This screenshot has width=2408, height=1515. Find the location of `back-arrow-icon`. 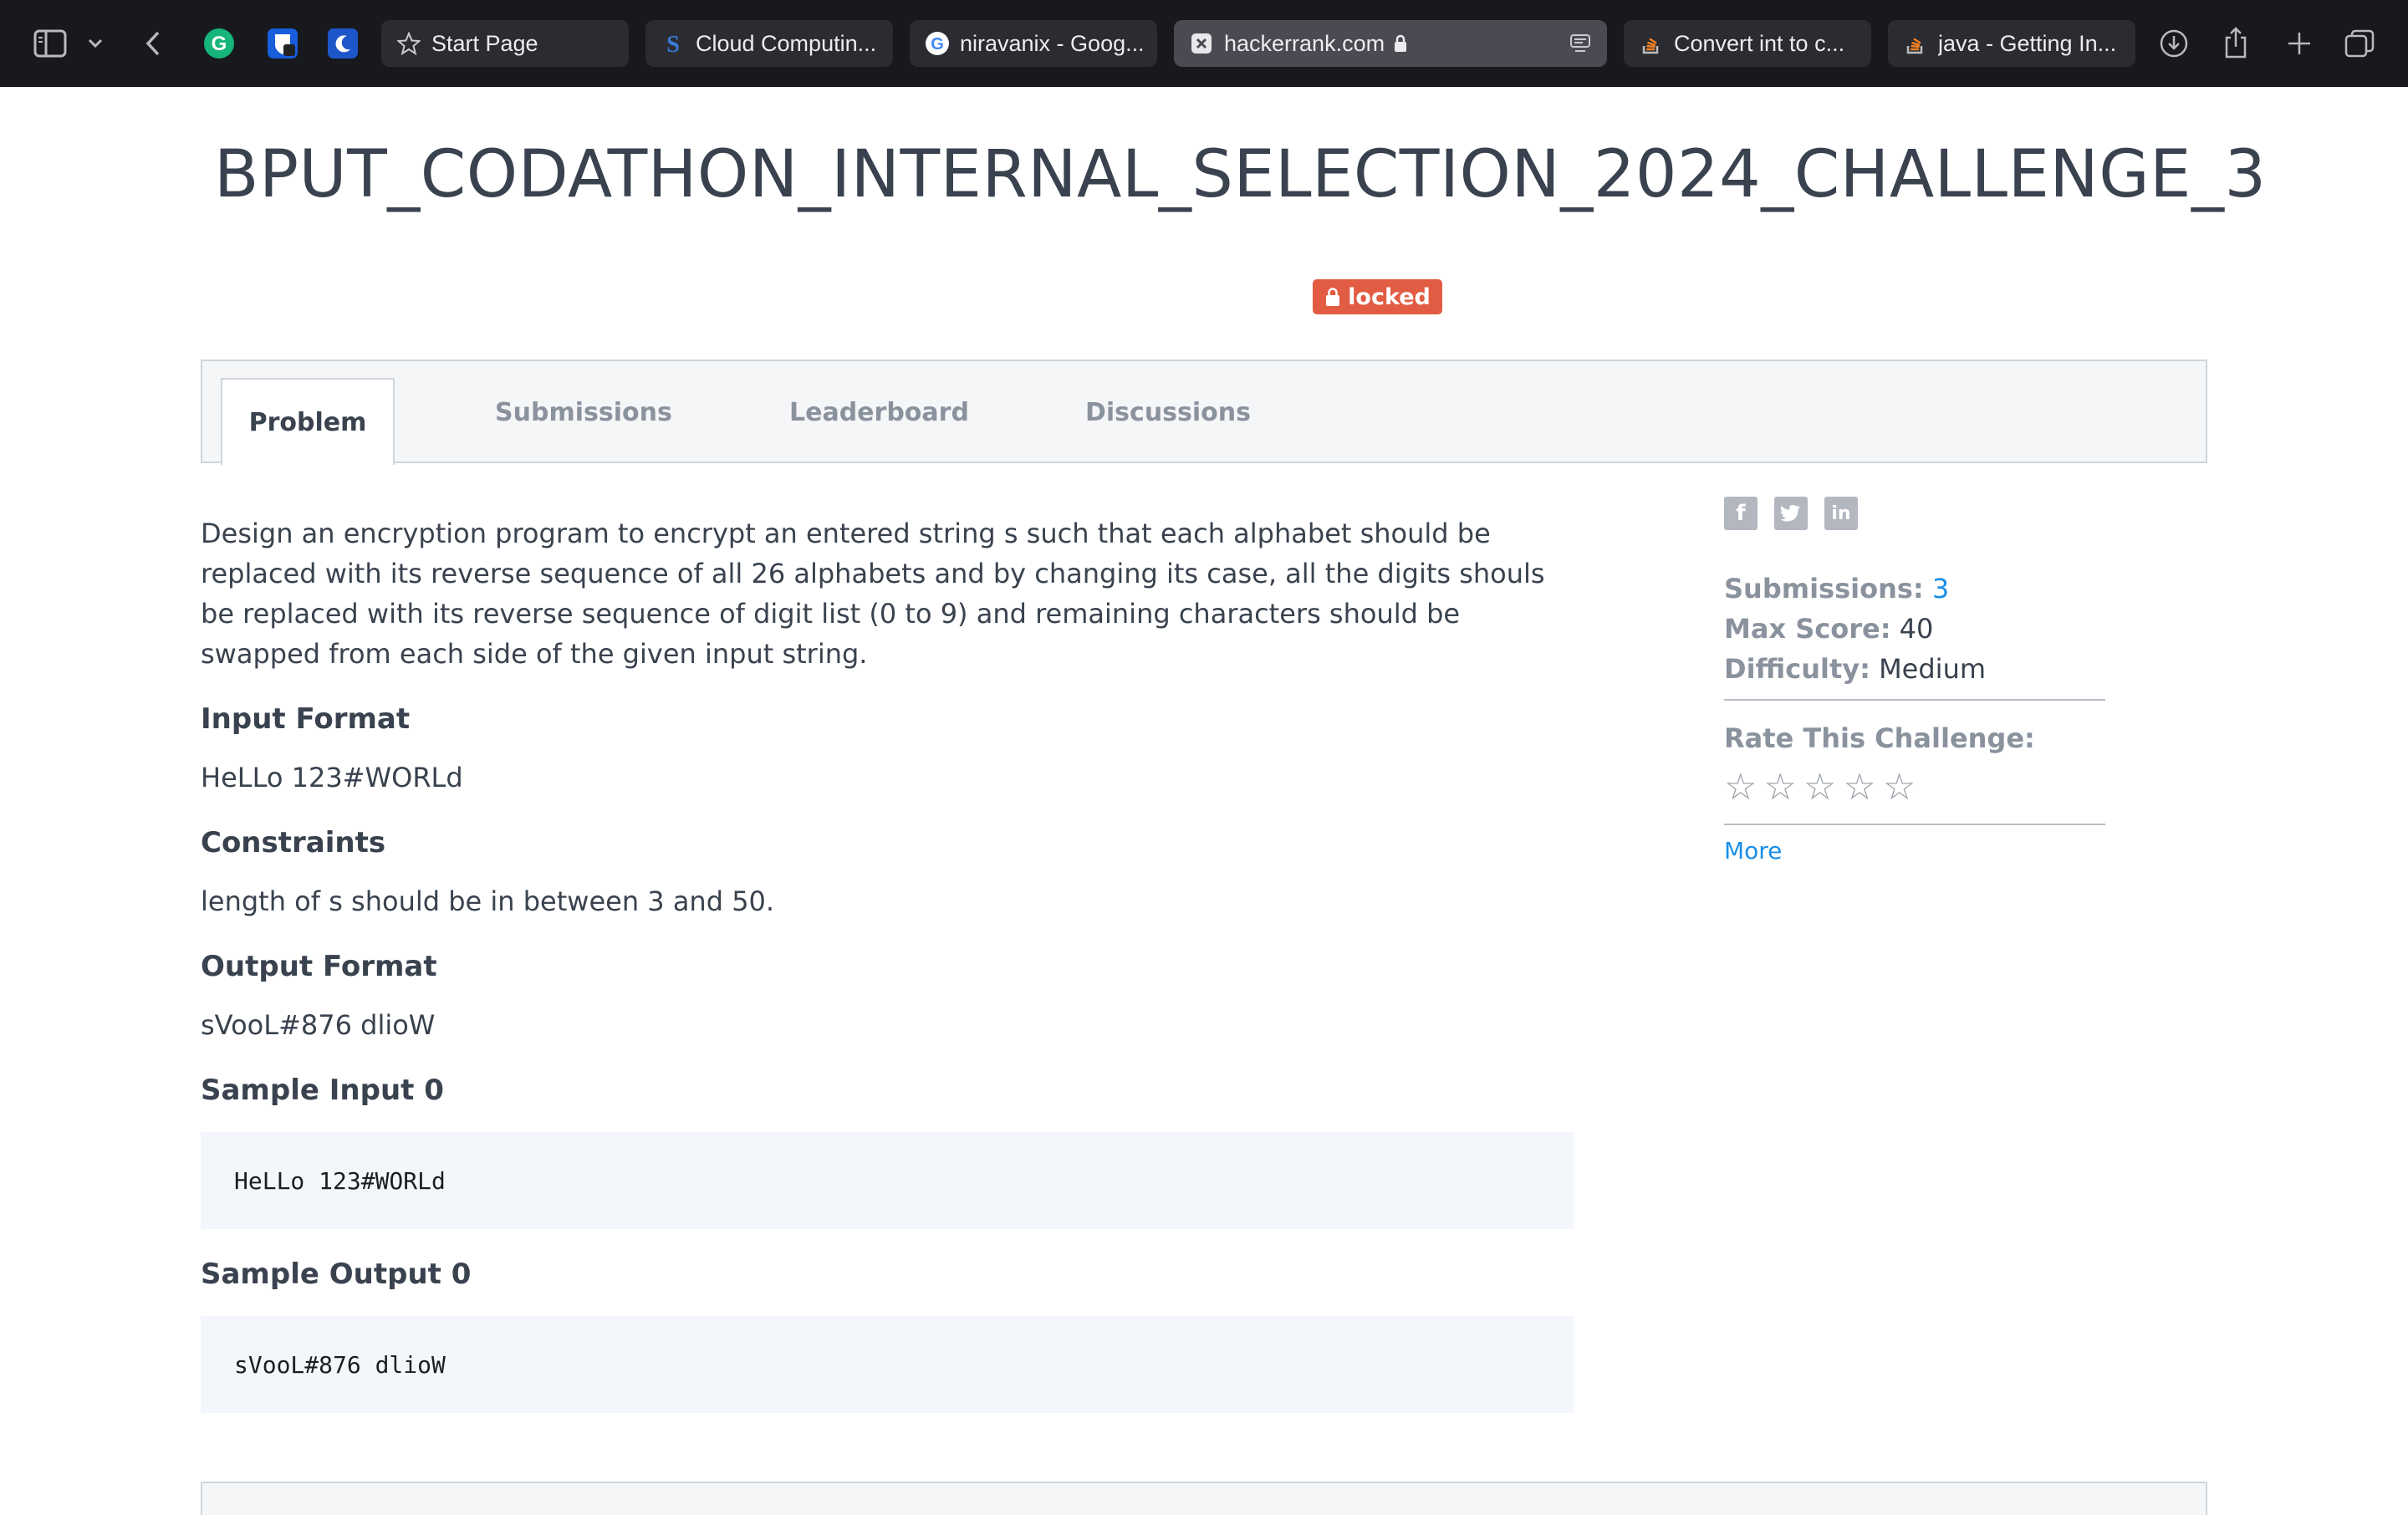

back-arrow-icon is located at coordinates (153, 43).